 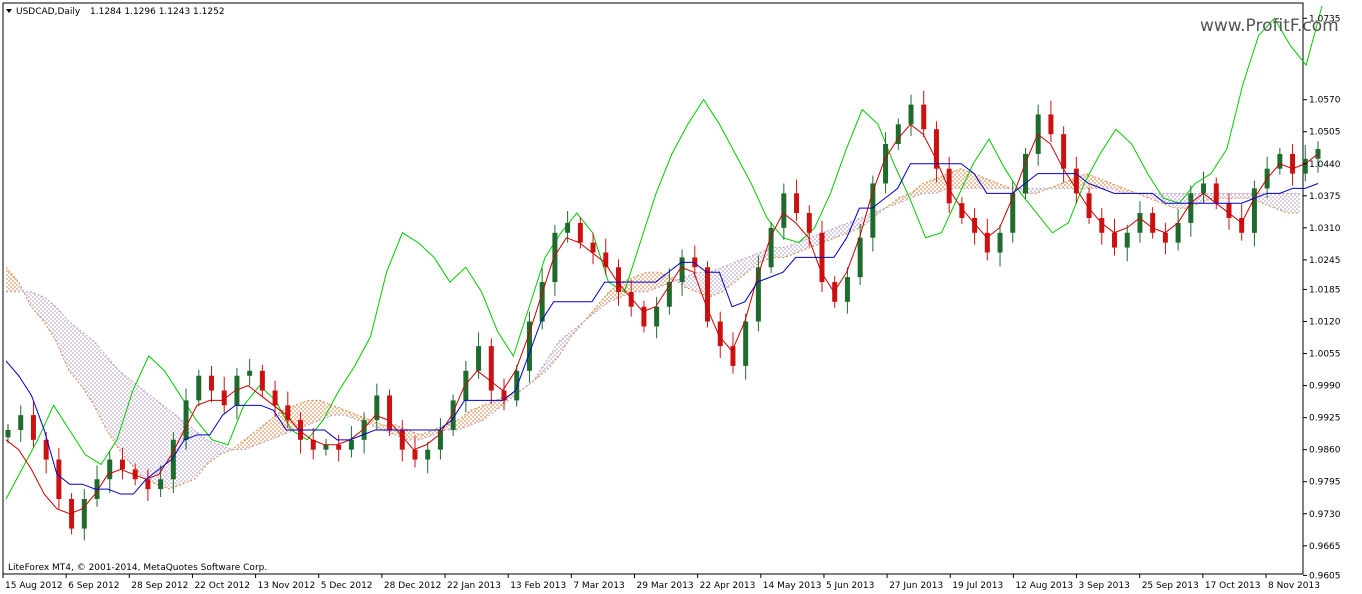 What do you see at coordinates (474, 586) in the screenshot?
I see `x-tick-label: 22 Jan 2013` at bounding box center [474, 586].